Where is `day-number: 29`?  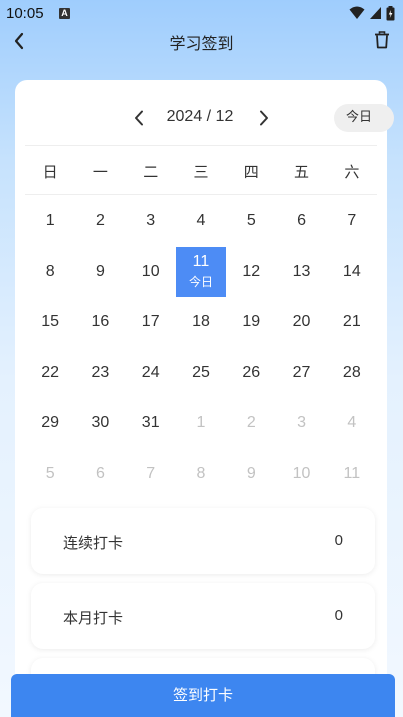
day-number: 29 is located at coordinates (50, 422).